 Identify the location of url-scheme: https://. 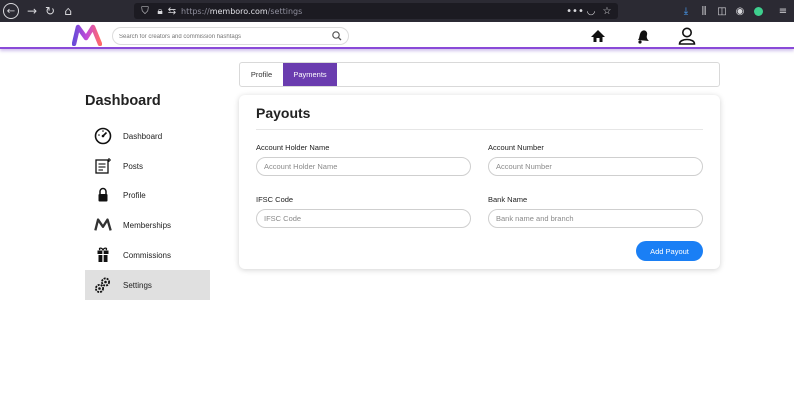
(195, 11).